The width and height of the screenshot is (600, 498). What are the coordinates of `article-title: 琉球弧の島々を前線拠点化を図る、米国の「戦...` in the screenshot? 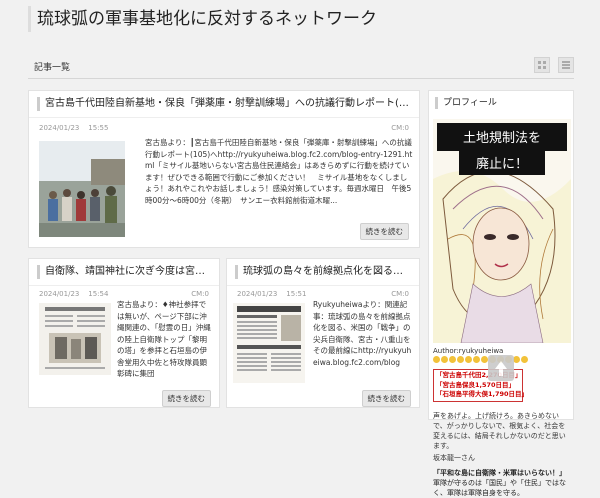 It's located at (323, 272).